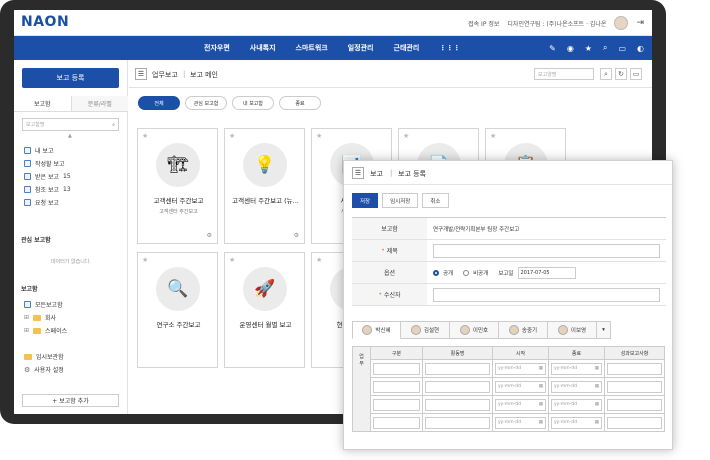 This screenshot has height=460, width=710. I want to click on chevron-down-icon: ▾, so click(604, 330).